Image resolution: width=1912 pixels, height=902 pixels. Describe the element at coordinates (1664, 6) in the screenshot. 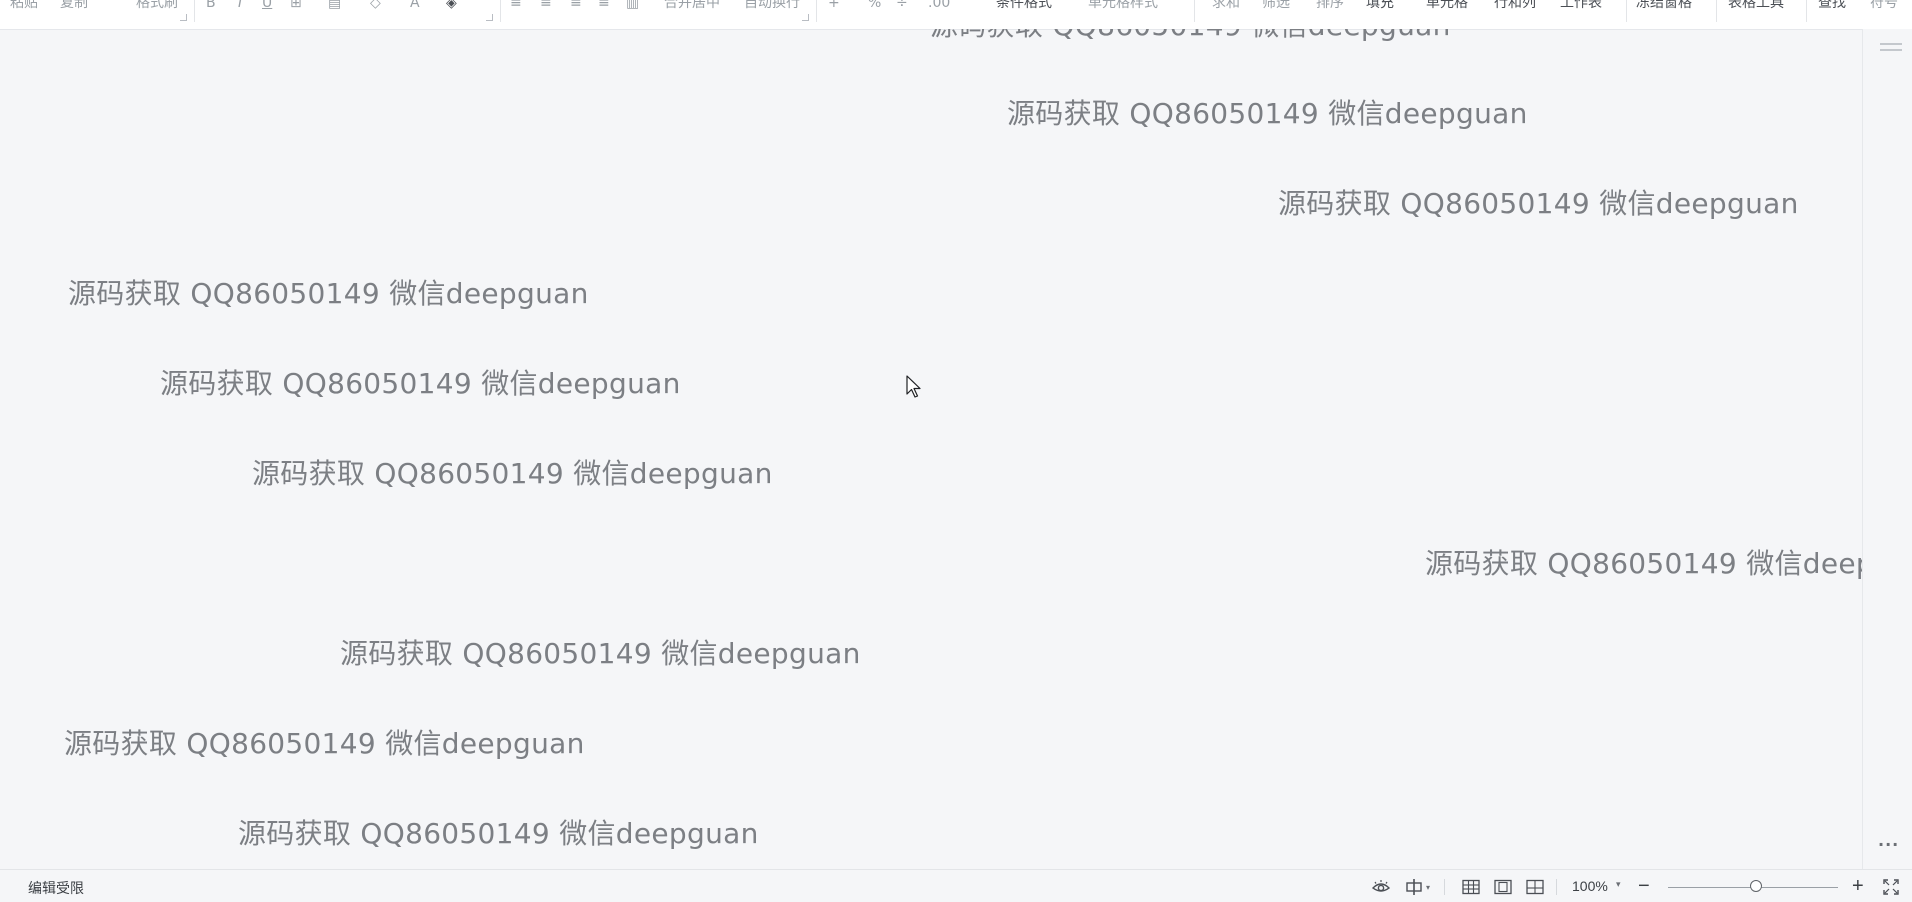

I see `freeze-panes-button: 冻结窗格` at that location.